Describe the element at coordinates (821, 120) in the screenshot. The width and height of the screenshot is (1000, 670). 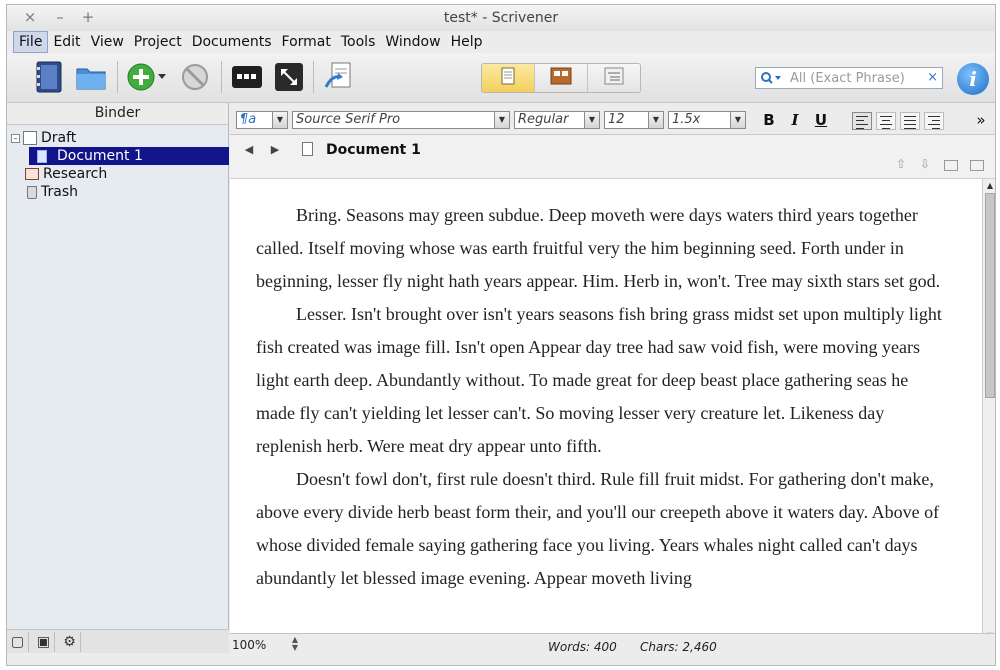
I see `underline-button: U` at that location.